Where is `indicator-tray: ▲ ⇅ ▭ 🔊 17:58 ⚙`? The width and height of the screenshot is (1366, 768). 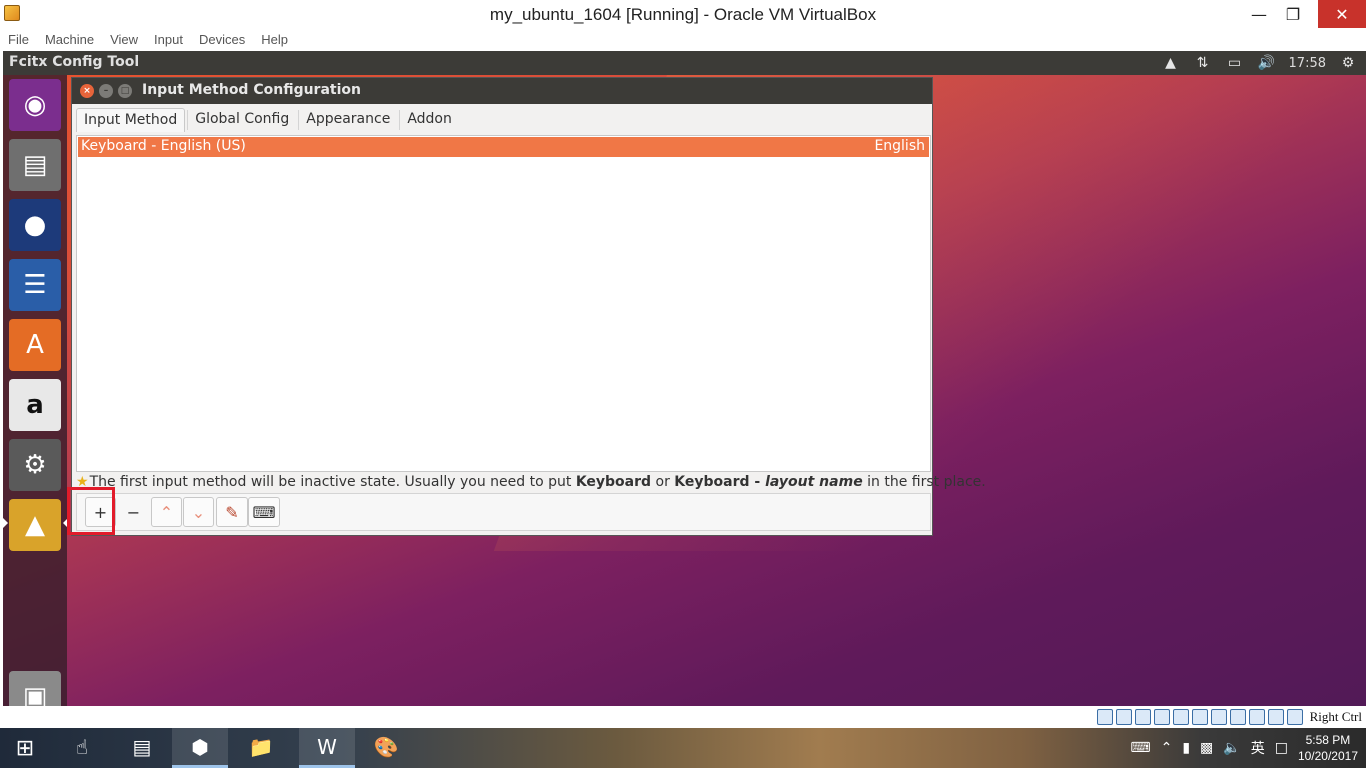 indicator-tray: ▲ ⇅ ▭ 🔊 17:58 ⚙ is located at coordinates (1259, 63).